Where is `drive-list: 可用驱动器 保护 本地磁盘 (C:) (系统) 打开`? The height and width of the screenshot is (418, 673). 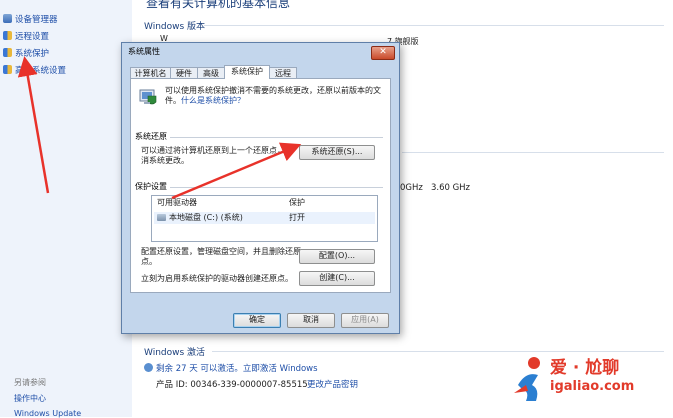
drive-list: 可用驱动器 保护 本地磁盘 (C:) (系统) 打开 is located at coordinates (264, 218).